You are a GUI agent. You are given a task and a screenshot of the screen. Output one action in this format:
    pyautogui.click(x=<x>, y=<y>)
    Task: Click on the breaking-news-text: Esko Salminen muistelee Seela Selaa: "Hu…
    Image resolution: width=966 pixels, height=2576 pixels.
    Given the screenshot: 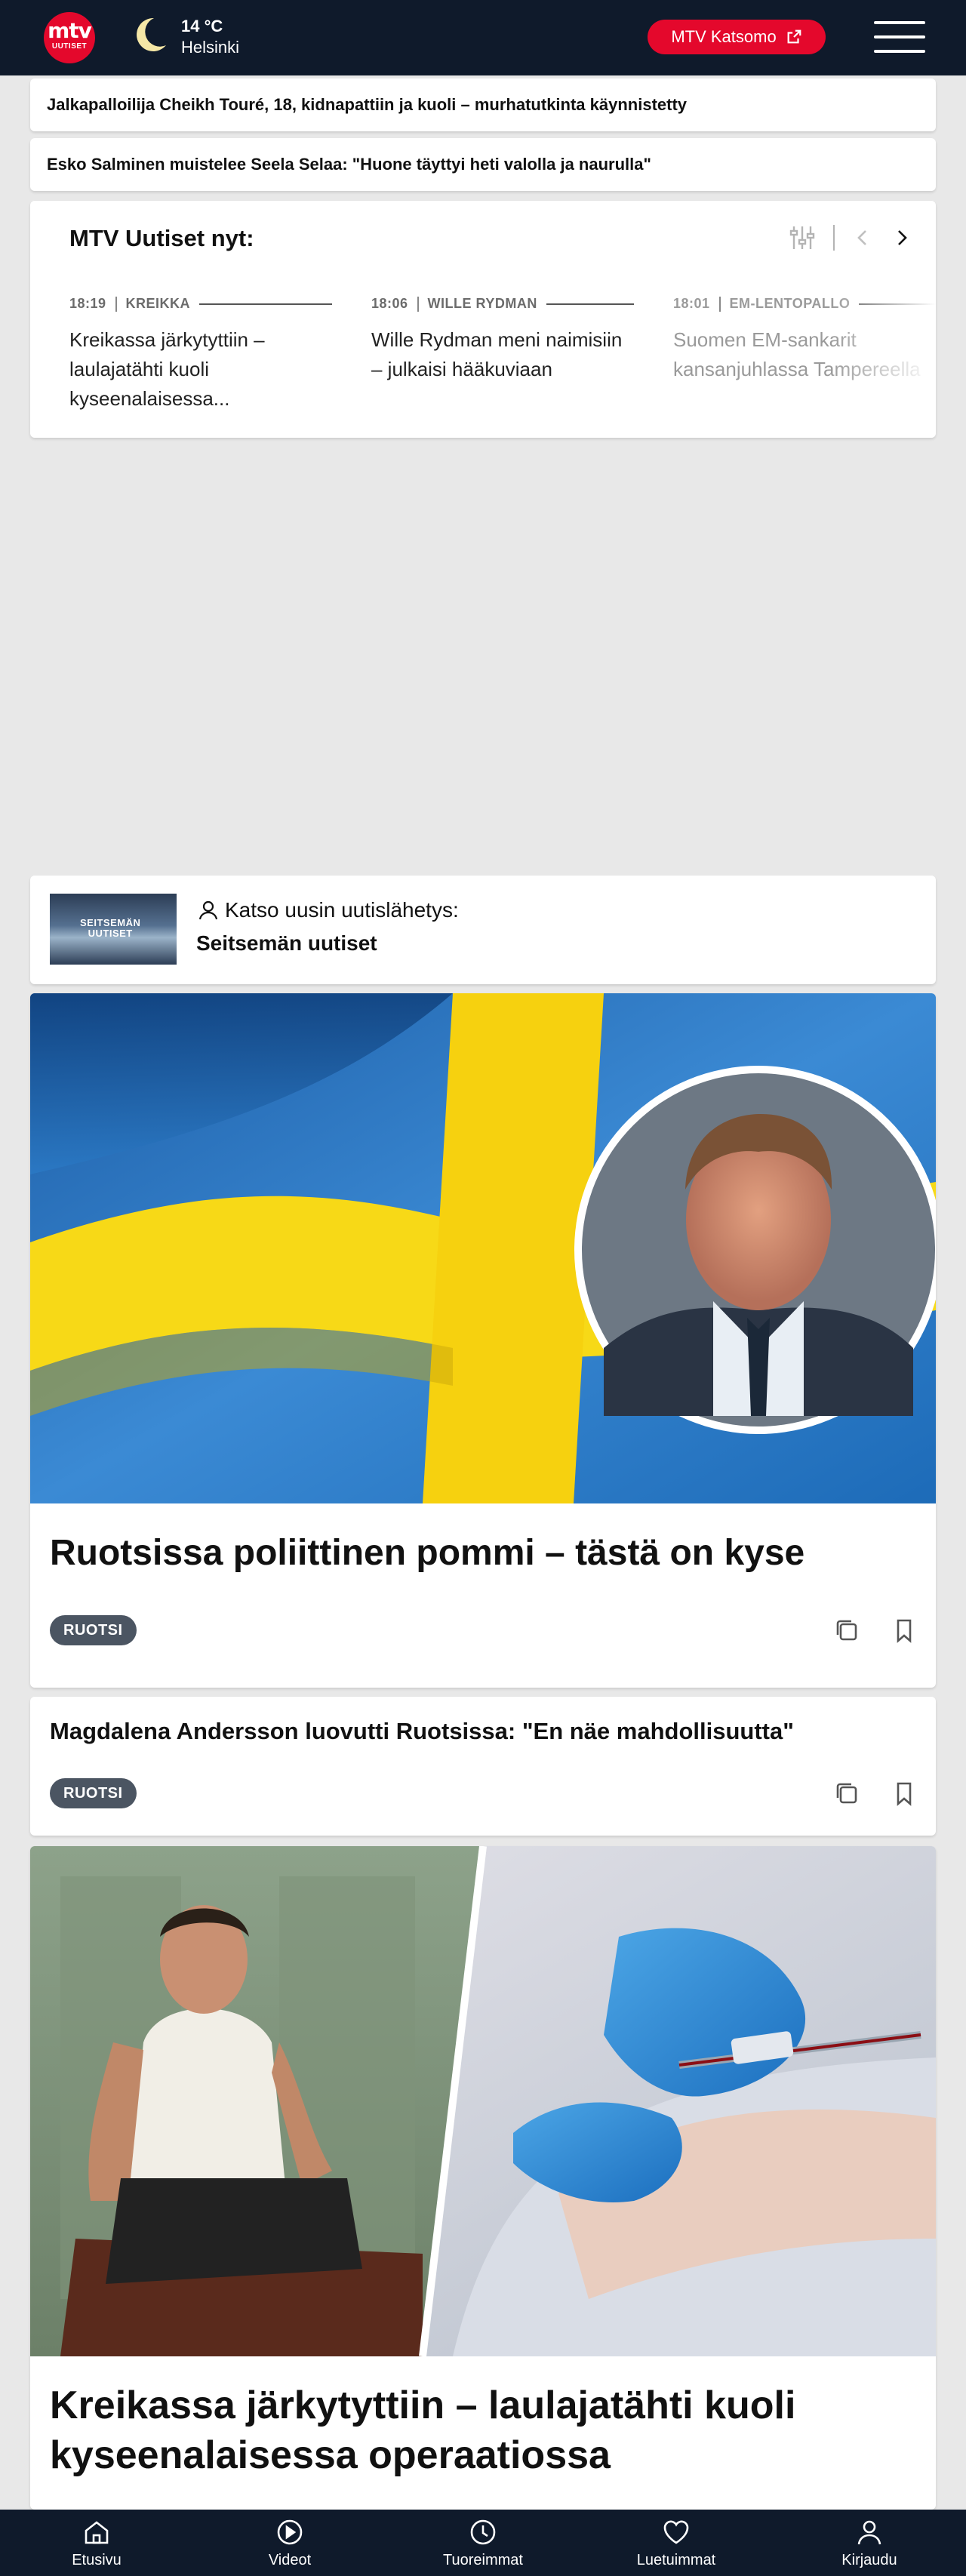 What is the action you would take?
    pyautogui.click(x=349, y=164)
    